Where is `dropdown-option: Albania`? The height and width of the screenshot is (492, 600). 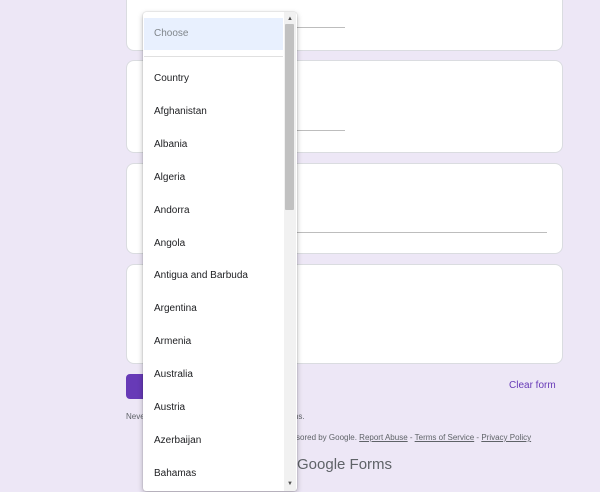
dropdown-option: Albania is located at coordinates (170, 144).